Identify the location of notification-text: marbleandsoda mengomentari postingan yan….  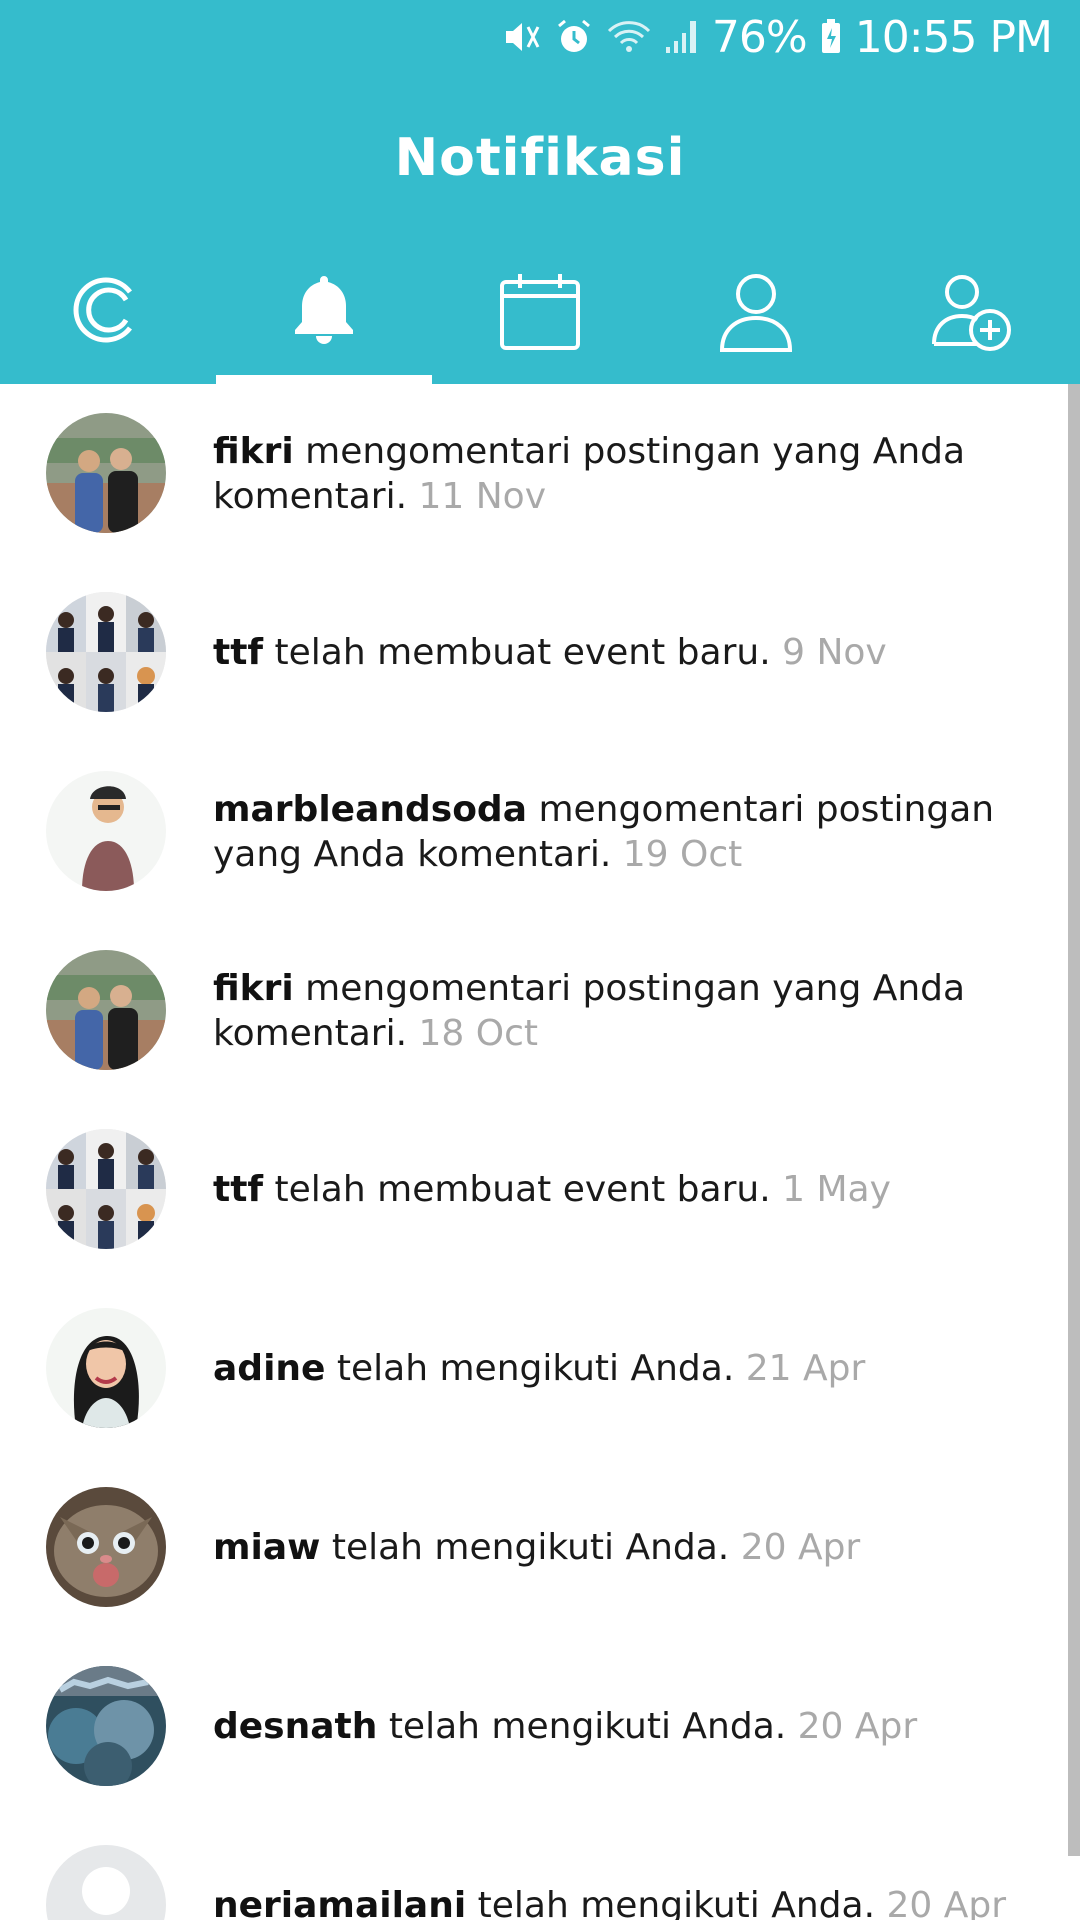
(620, 832).